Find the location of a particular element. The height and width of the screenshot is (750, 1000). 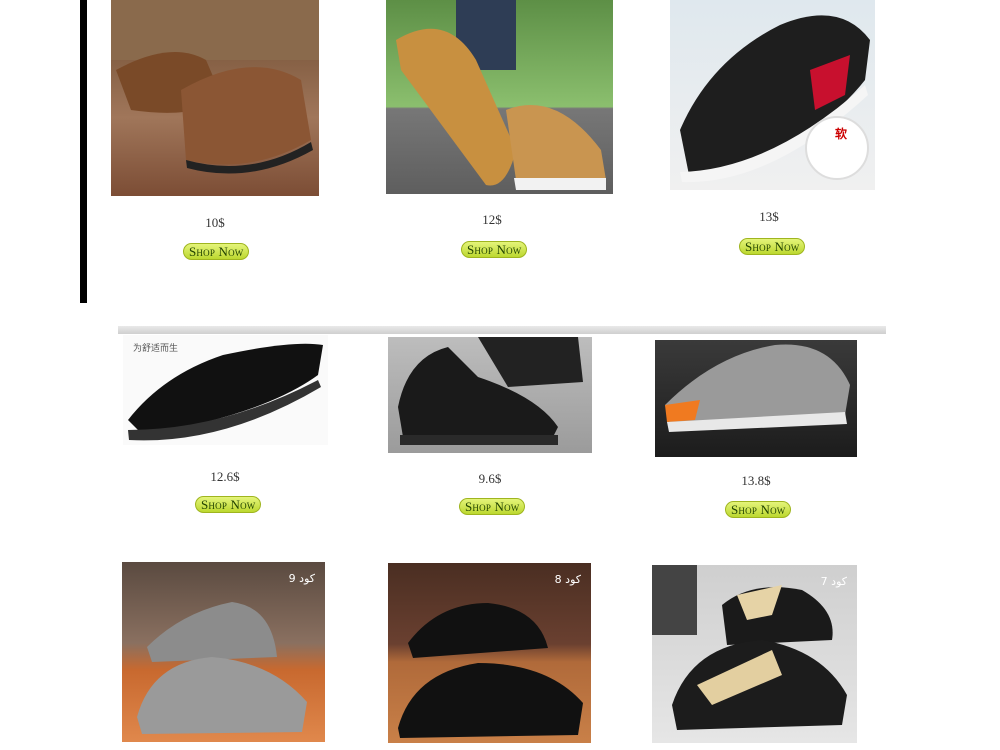

shop-now-button-3: Shop Now is located at coordinates (772, 246).